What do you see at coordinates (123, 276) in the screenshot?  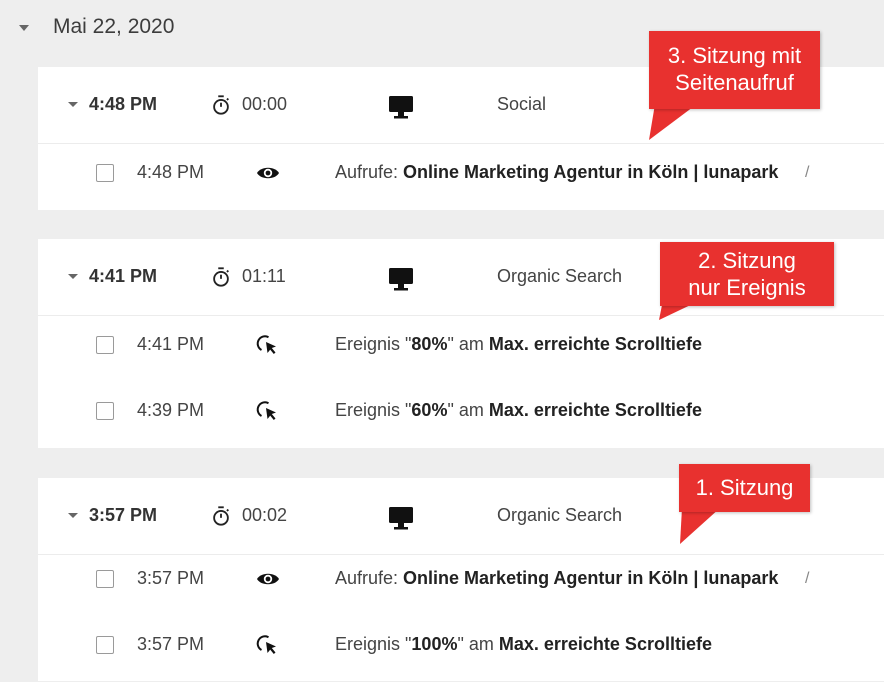 I see `session-time: 4:41 PM` at bounding box center [123, 276].